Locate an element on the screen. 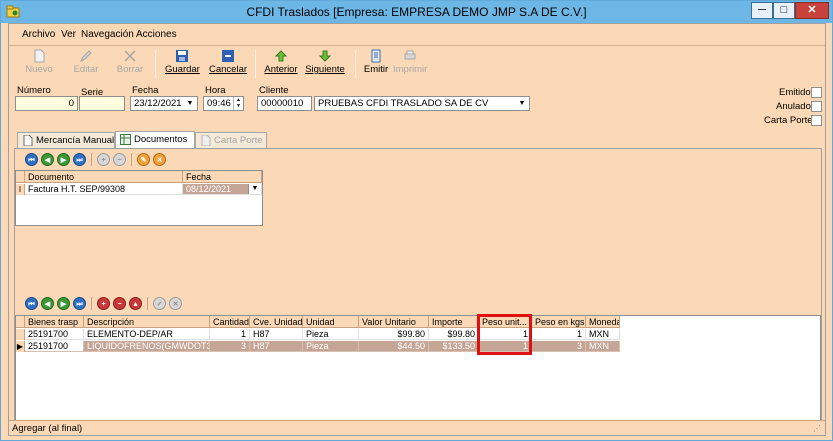  column-header-cantidad: Cantidad is located at coordinates (230, 322).